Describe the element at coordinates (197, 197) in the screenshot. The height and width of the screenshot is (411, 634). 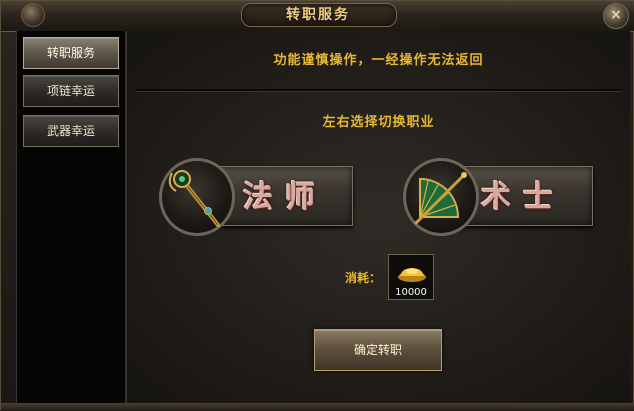
I see `staff-icon` at that location.